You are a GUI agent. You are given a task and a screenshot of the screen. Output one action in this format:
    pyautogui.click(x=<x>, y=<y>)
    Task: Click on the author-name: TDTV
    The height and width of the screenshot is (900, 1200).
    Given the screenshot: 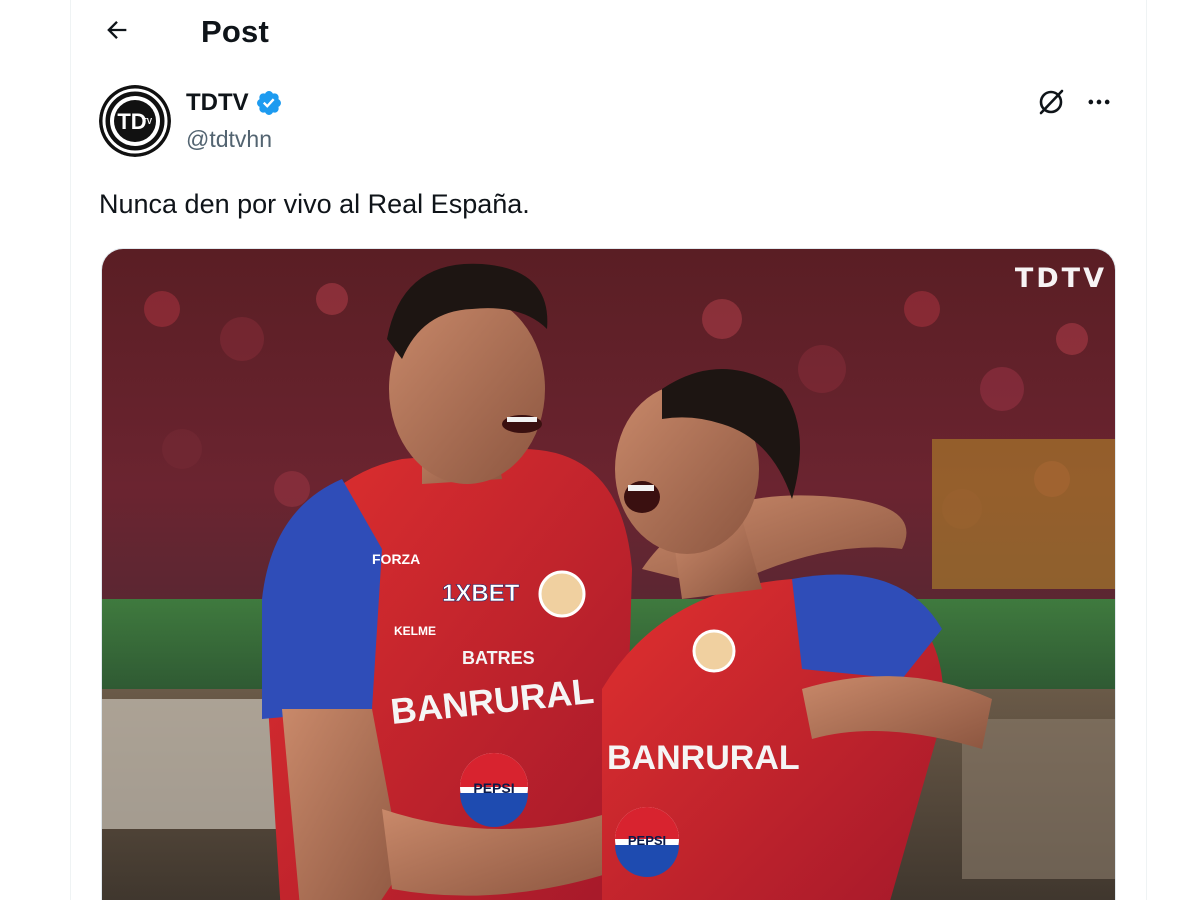 What is the action you would take?
    pyautogui.click(x=217, y=102)
    